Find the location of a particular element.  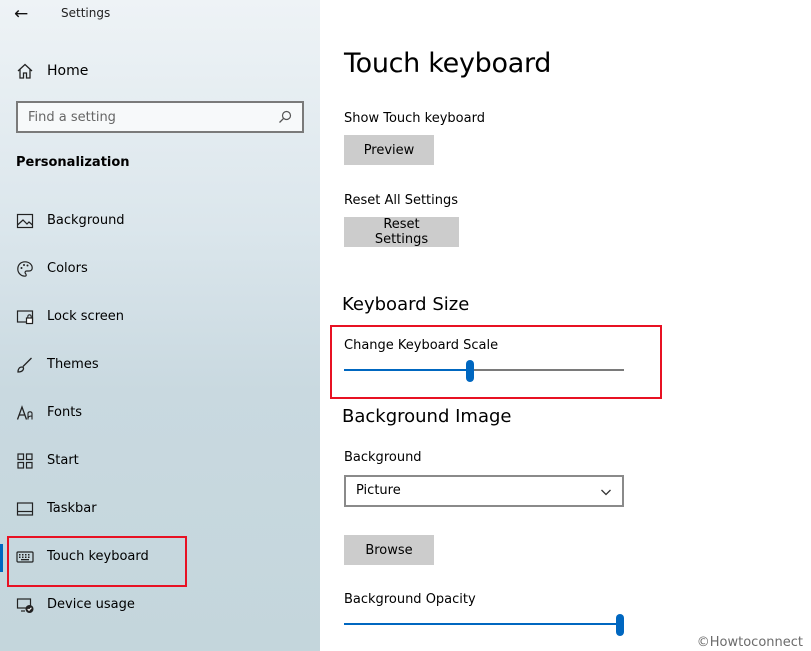

sidebar-item-label: Colors is located at coordinates (67, 268).